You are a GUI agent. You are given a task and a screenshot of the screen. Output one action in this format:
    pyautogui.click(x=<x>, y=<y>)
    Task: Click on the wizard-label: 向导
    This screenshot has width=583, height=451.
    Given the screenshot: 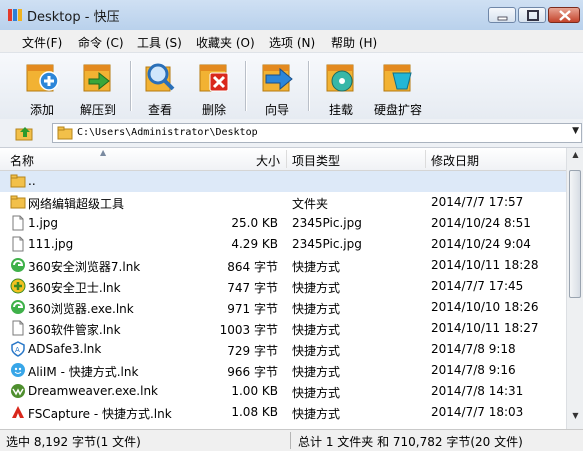 What is the action you would take?
    pyautogui.click(x=276, y=110)
    